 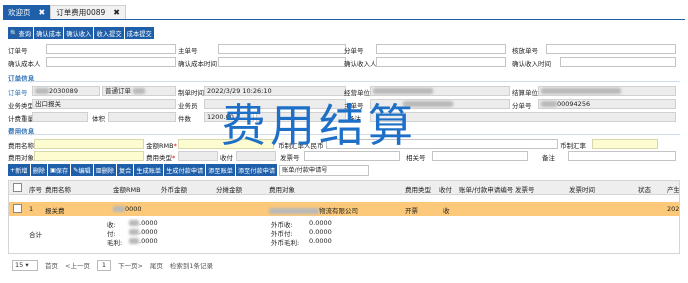 What do you see at coordinates (59, 170) in the screenshot?
I see `save-button: ▣ 保存` at bounding box center [59, 170].